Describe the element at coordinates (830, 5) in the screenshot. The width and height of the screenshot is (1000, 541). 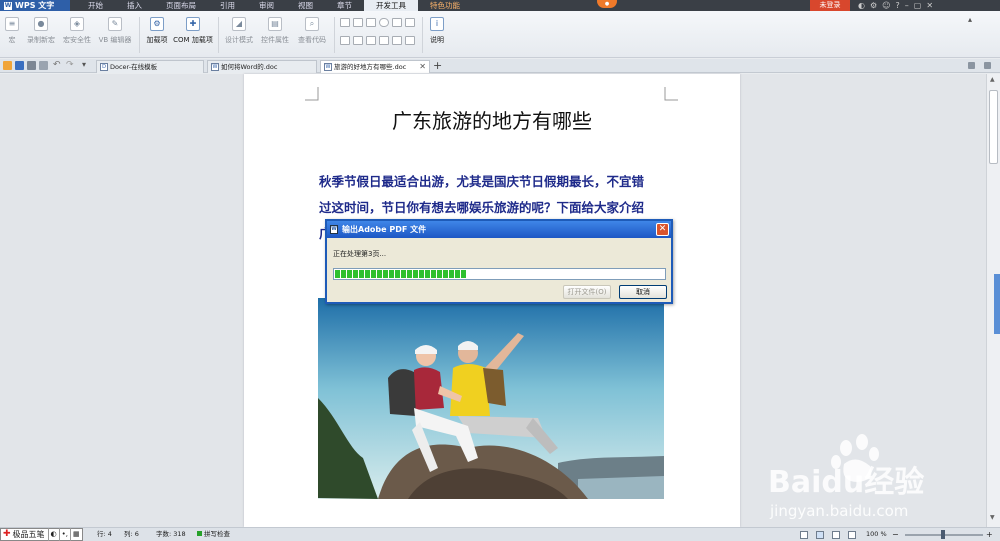
I see `login-button: 未登录` at that location.